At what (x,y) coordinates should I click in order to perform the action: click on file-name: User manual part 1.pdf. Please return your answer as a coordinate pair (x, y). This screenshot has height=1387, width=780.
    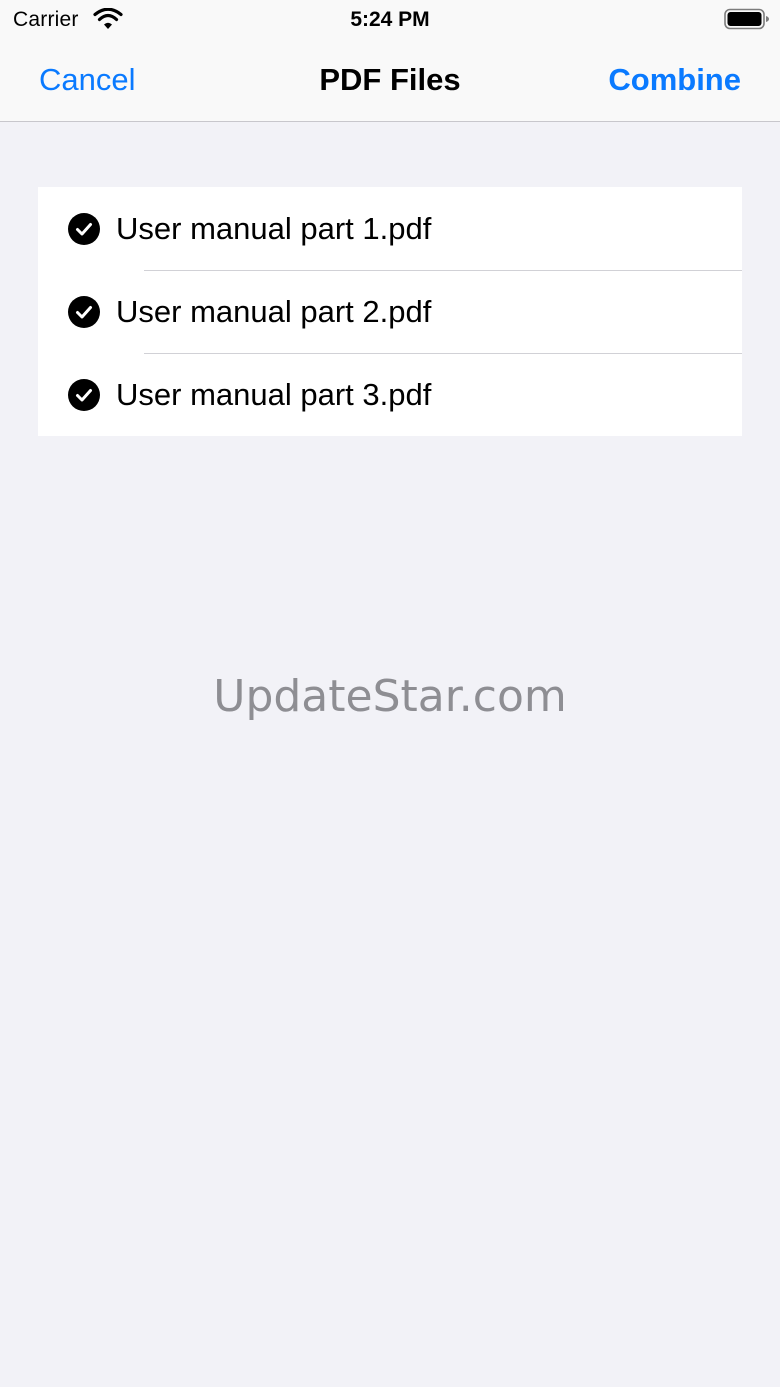
    Looking at the image, I should click on (274, 228).